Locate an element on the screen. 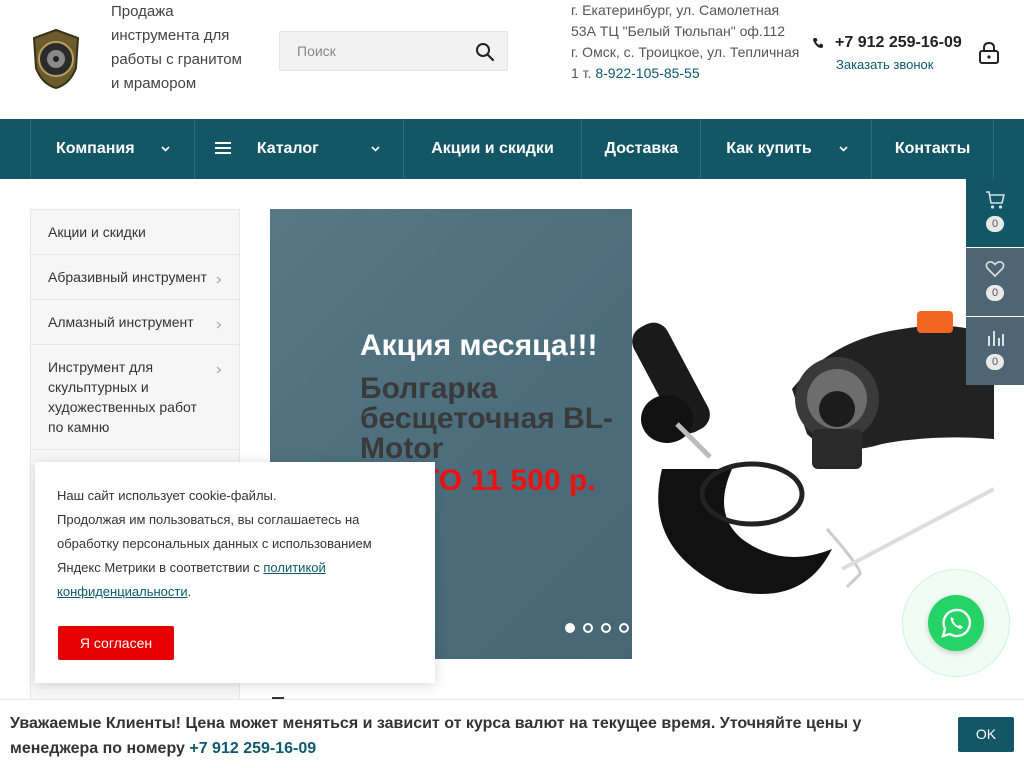  address-omsk-phone: 8-922-105-85-55 is located at coordinates (647, 73).